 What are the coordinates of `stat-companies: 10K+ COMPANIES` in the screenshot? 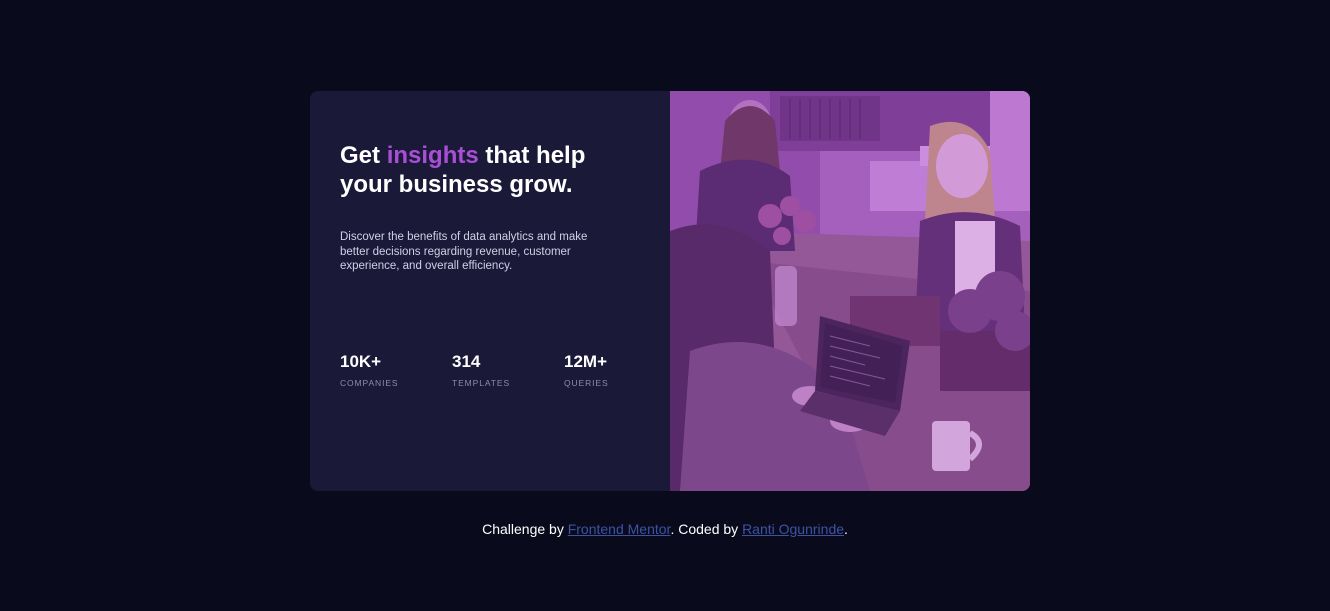 It's located at (369, 370).